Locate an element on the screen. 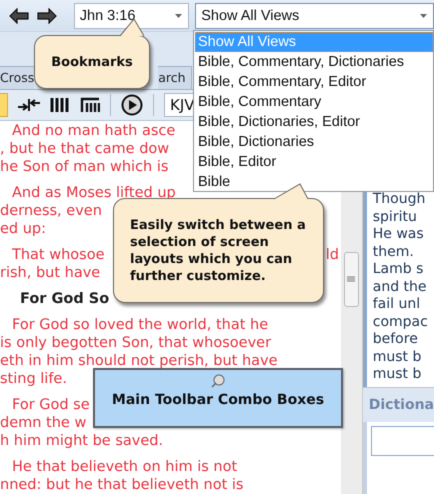 Image resolution: width=434 pixels, height=494 pixels. verse-text: is only begotten Son, that whosoever is located at coordinates (136, 343).